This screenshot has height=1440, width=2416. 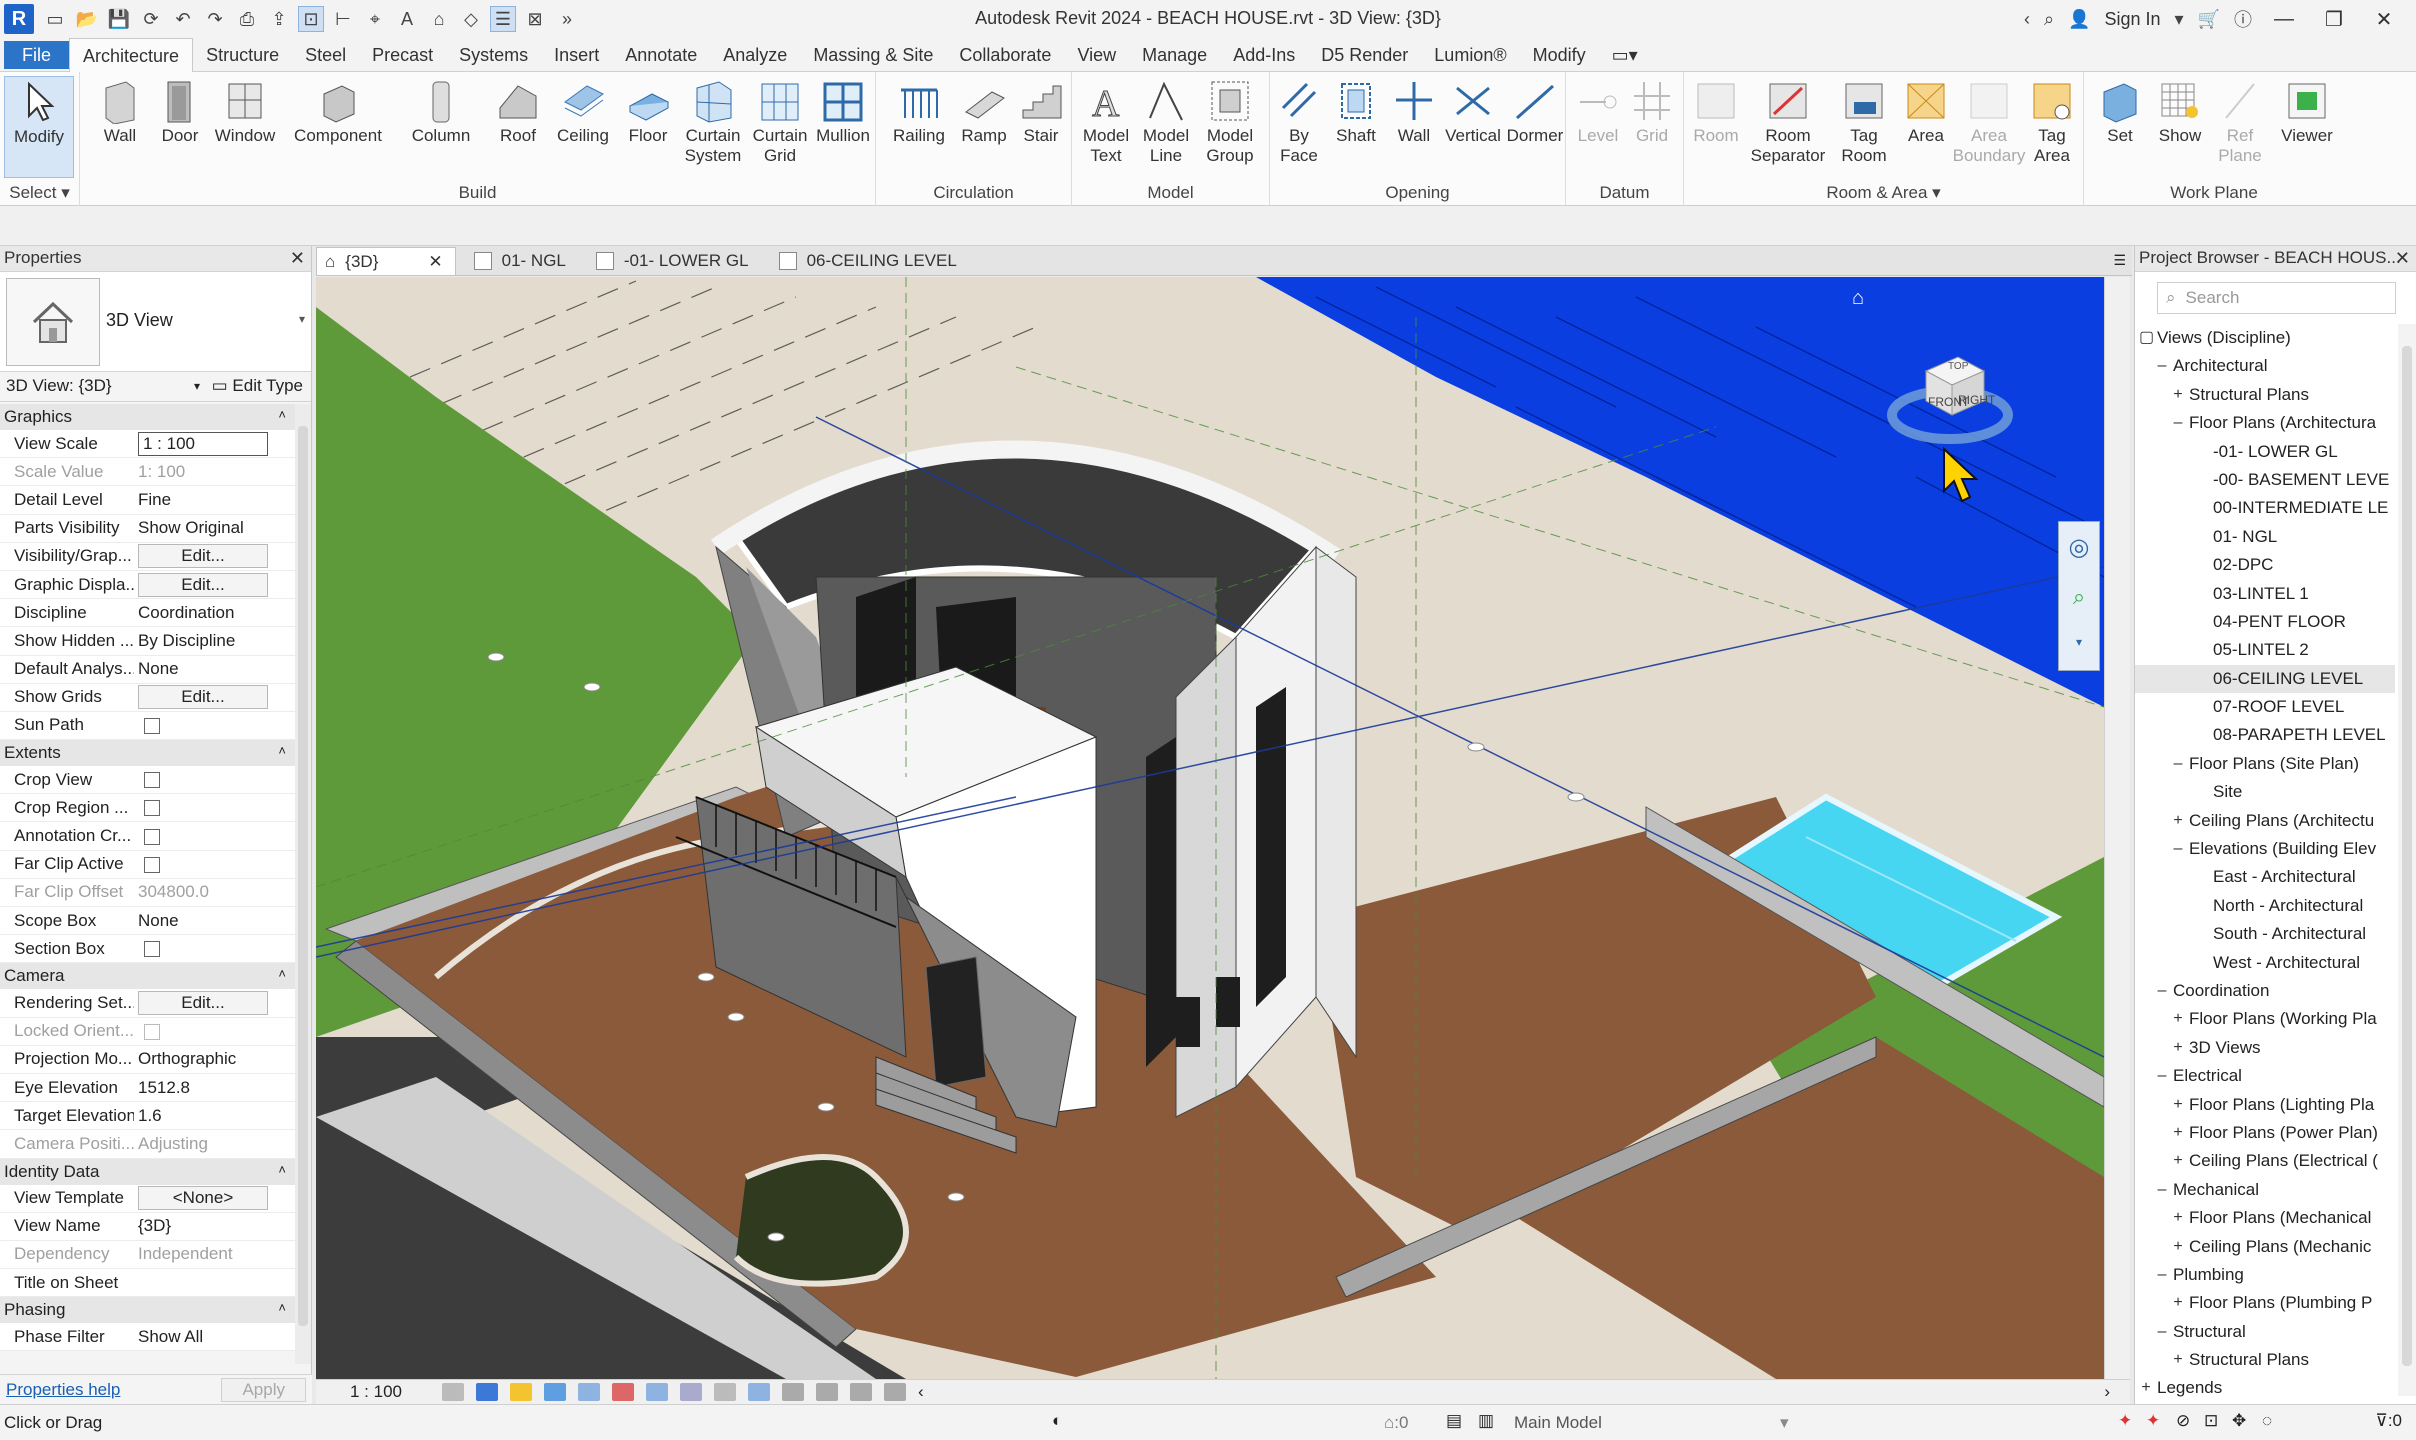 What do you see at coordinates (148, 641) in the screenshot?
I see `prop-show-hidden: Show Hidden ... By Discipline` at bounding box center [148, 641].